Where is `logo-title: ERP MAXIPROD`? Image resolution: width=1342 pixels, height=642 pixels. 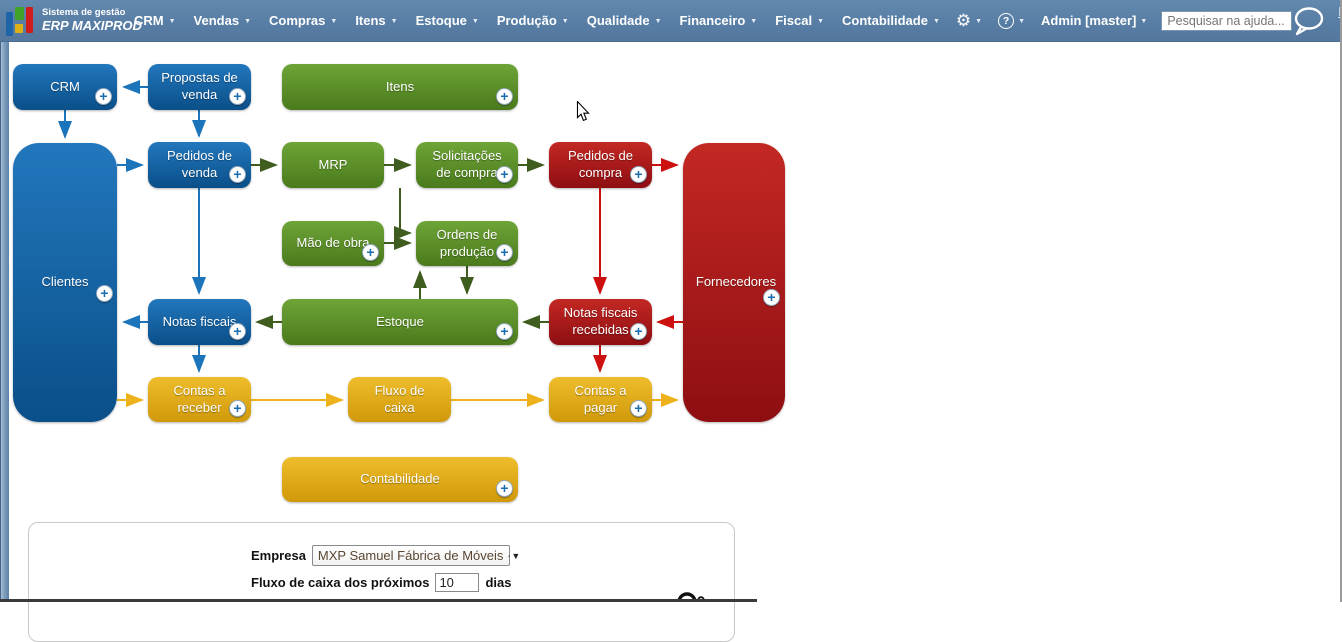 logo-title: ERP MAXIPROD is located at coordinates (92, 25).